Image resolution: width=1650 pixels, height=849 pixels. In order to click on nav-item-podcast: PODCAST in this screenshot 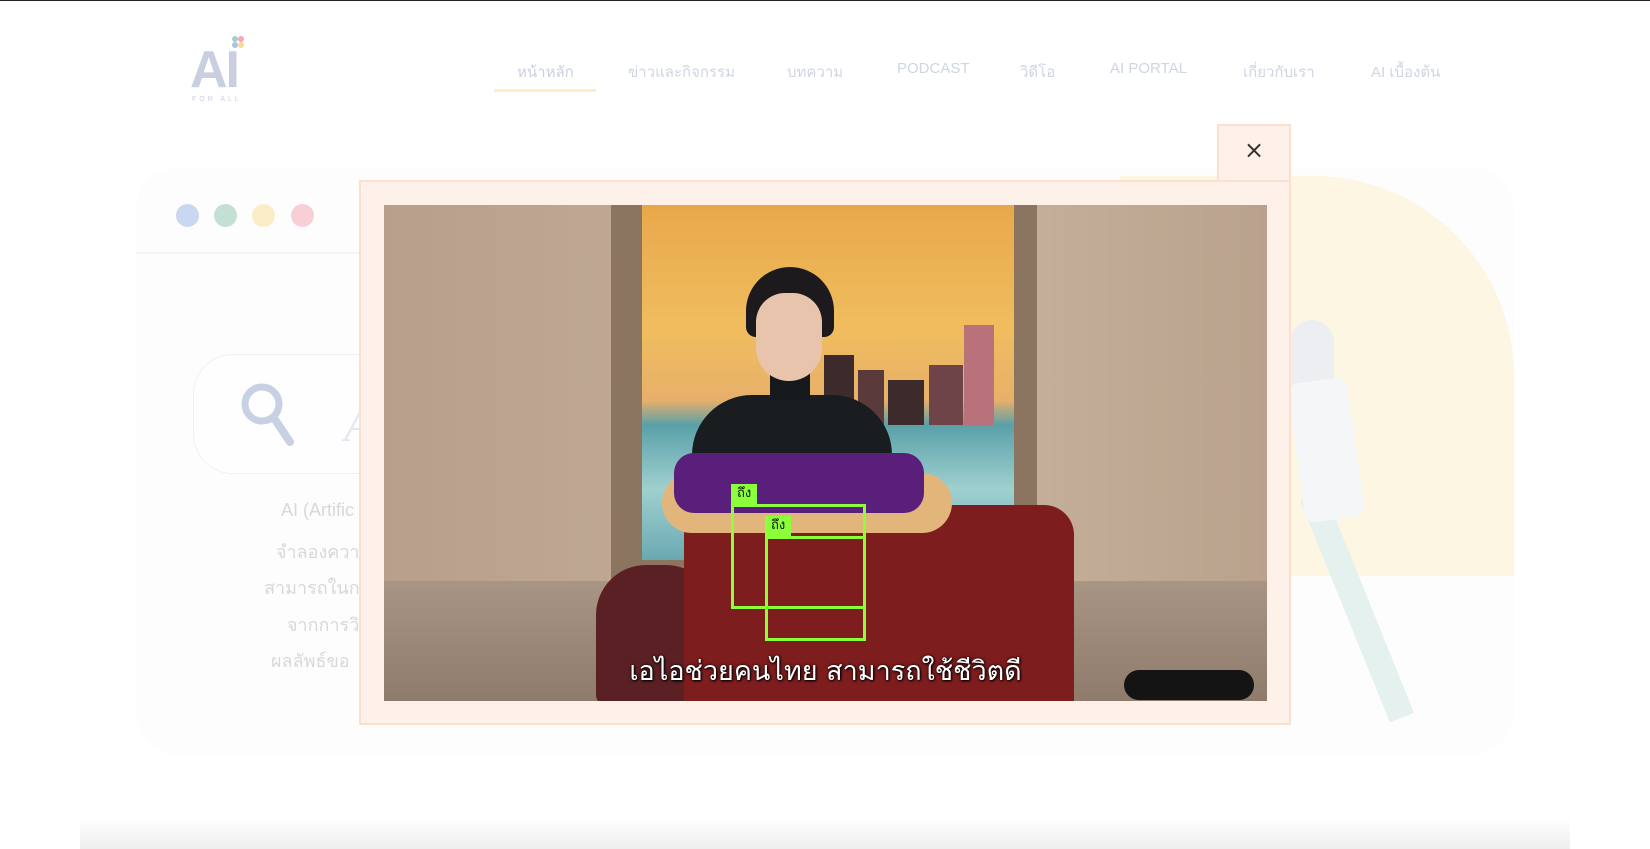, I will do `click(933, 68)`.